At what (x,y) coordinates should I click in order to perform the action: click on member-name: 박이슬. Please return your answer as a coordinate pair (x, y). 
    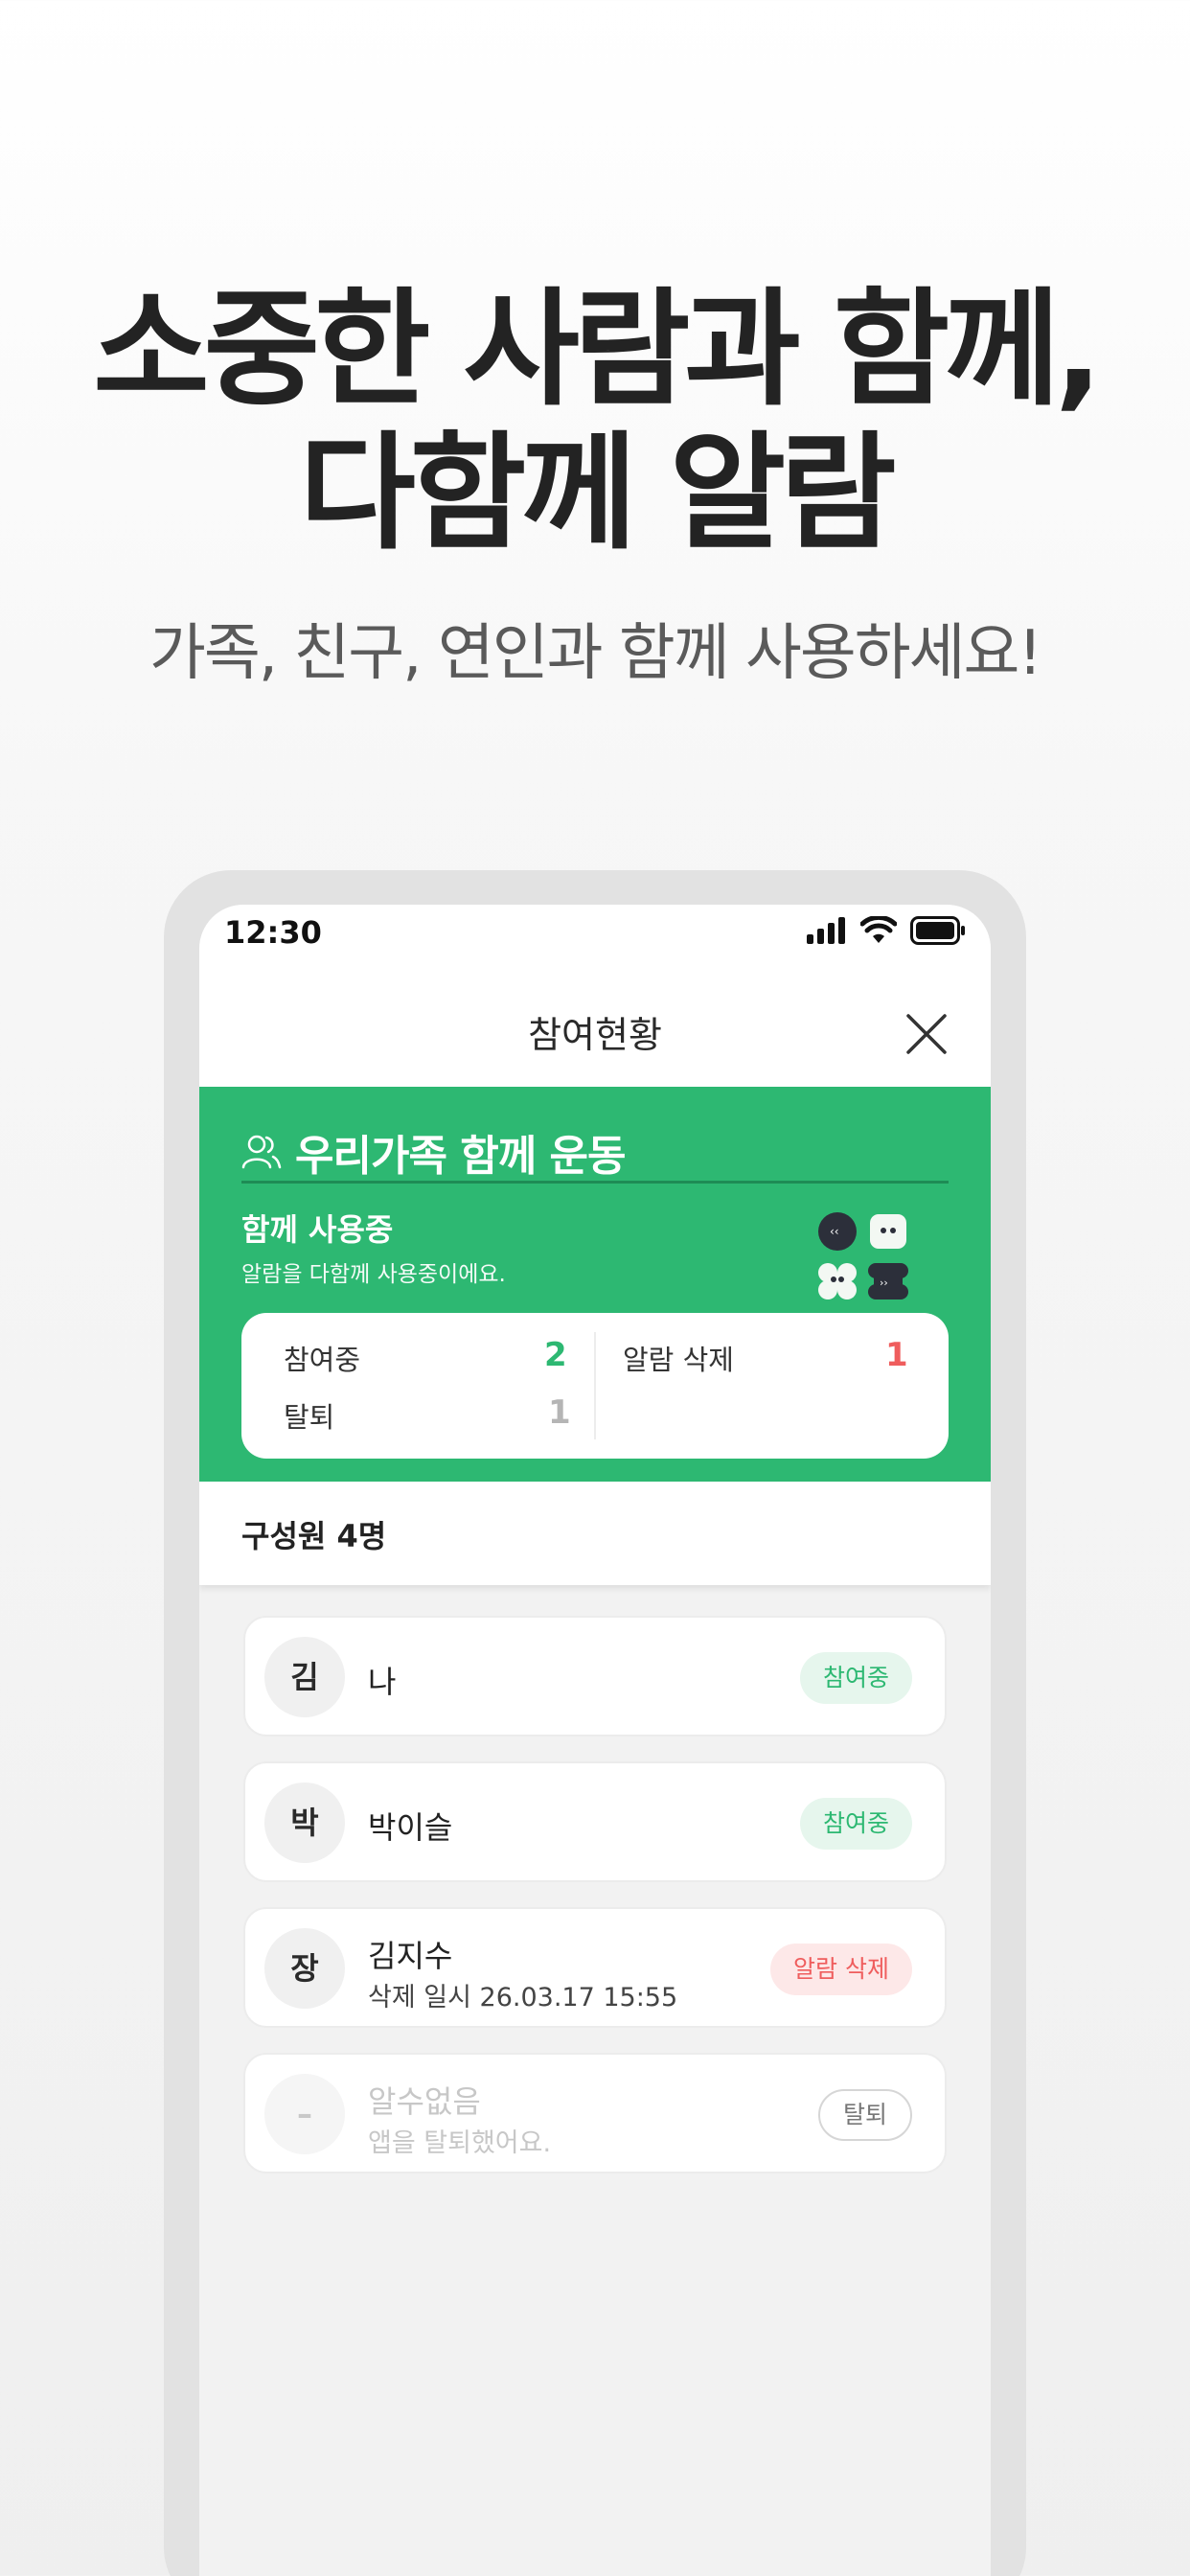
    Looking at the image, I should click on (411, 1828).